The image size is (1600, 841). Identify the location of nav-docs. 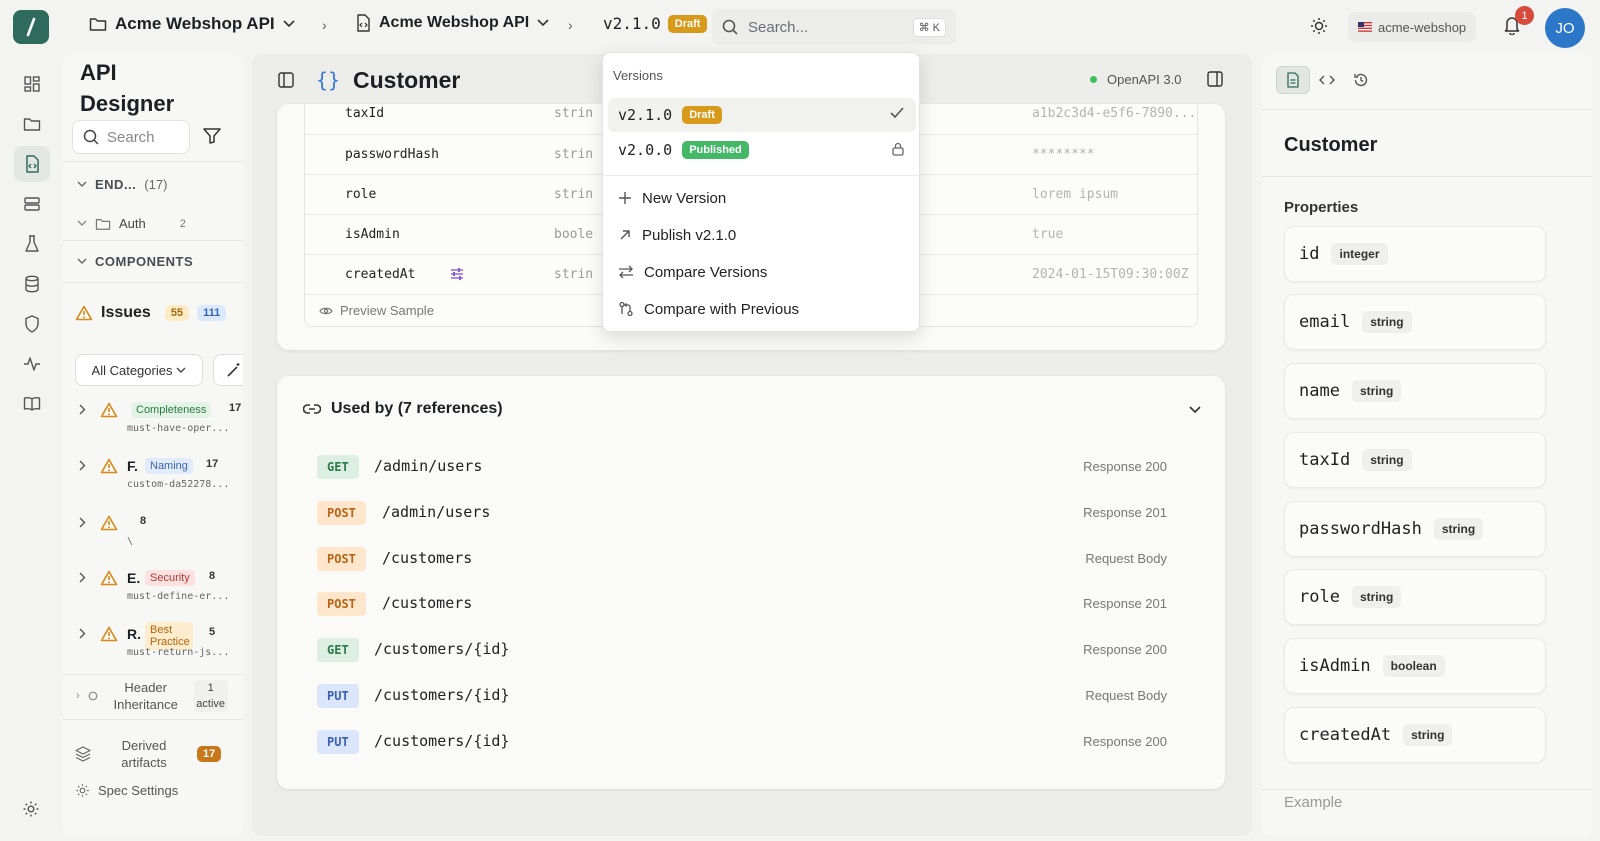
(32, 404).